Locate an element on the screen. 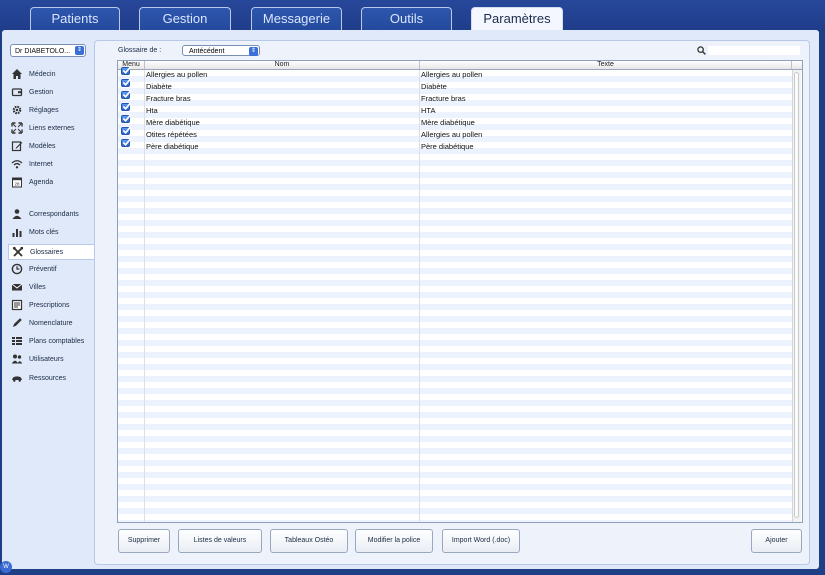  sidebar-item: Modèles is located at coordinates (50, 147).